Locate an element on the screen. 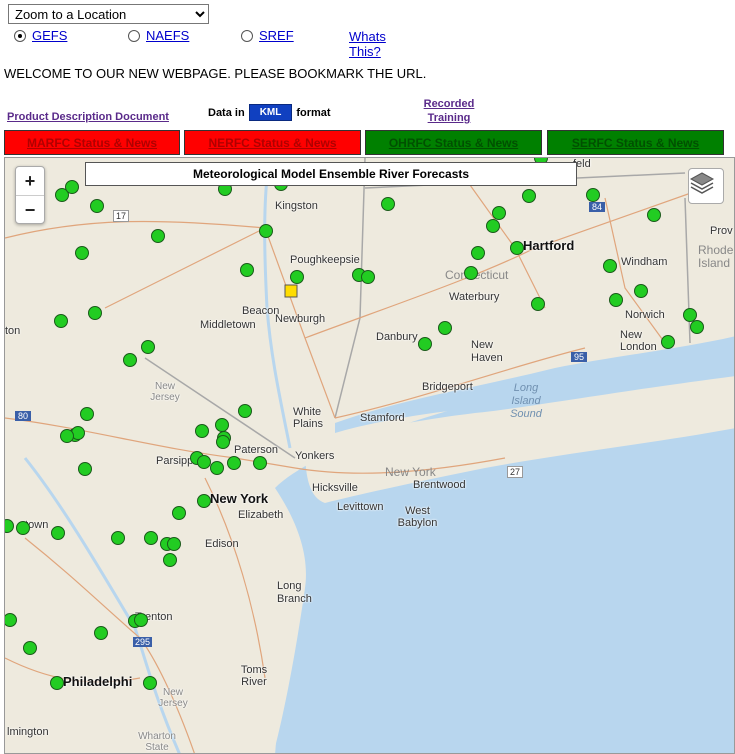 The width and height of the screenshot is (735, 754). naefs-link: NAEFS is located at coordinates (167, 35).